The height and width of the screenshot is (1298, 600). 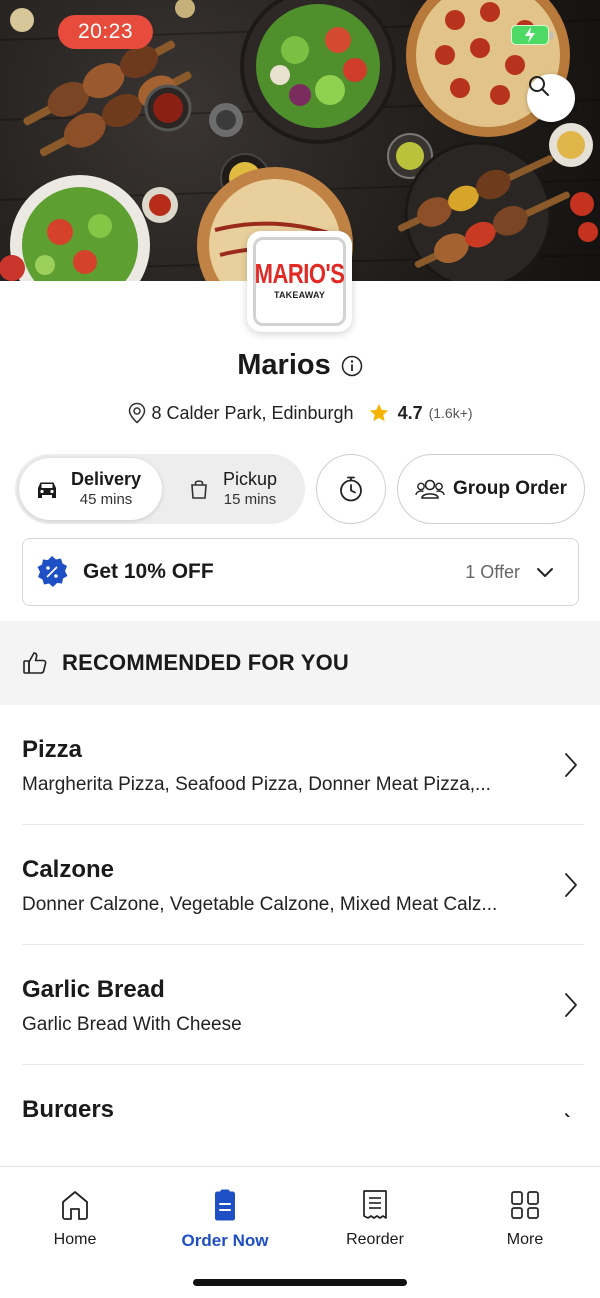 I want to click on nav-reorder: Reorder, so click(x=375, y=1219).